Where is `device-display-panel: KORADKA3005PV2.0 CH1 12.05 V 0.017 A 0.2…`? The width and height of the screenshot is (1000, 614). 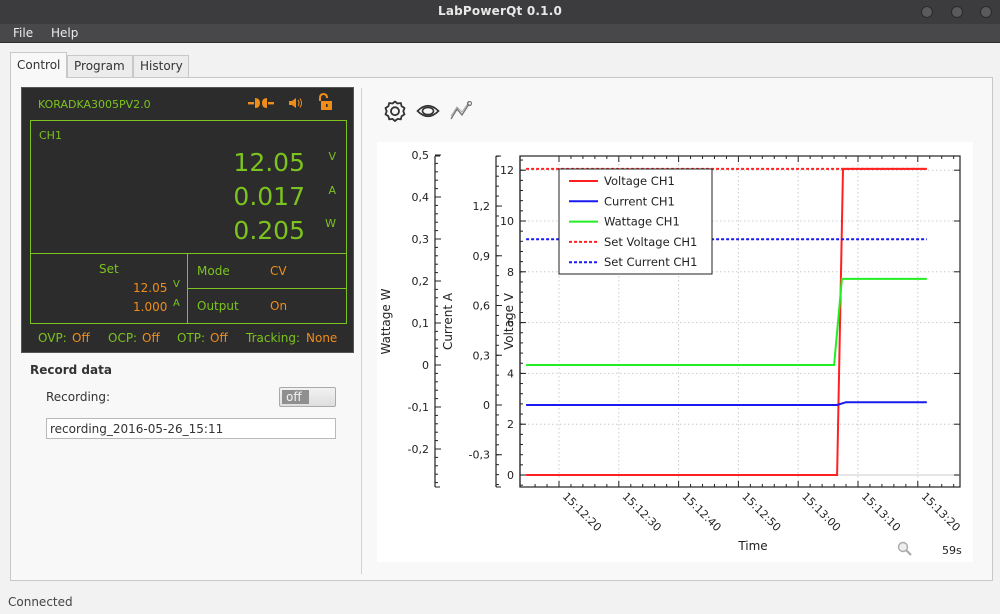
device-display-panel: KORADKA3005PV2.0 CH1 12.05 V 0.017 A 0.2… is located at coordinates (187, 220).